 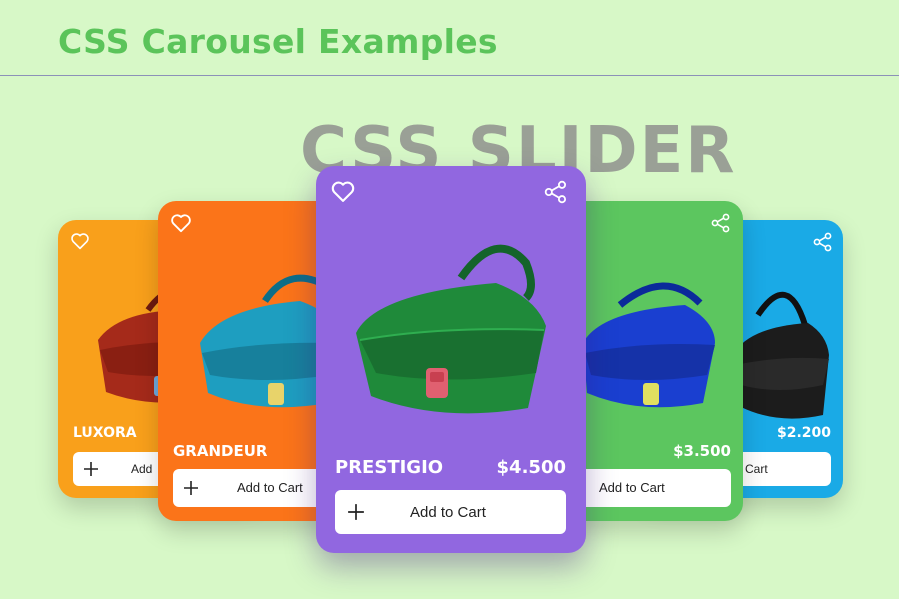 What do you see at coordinates (531, 467) in the screenshot?
I see `product-price: $4.500` at bounding box center [531, 467].